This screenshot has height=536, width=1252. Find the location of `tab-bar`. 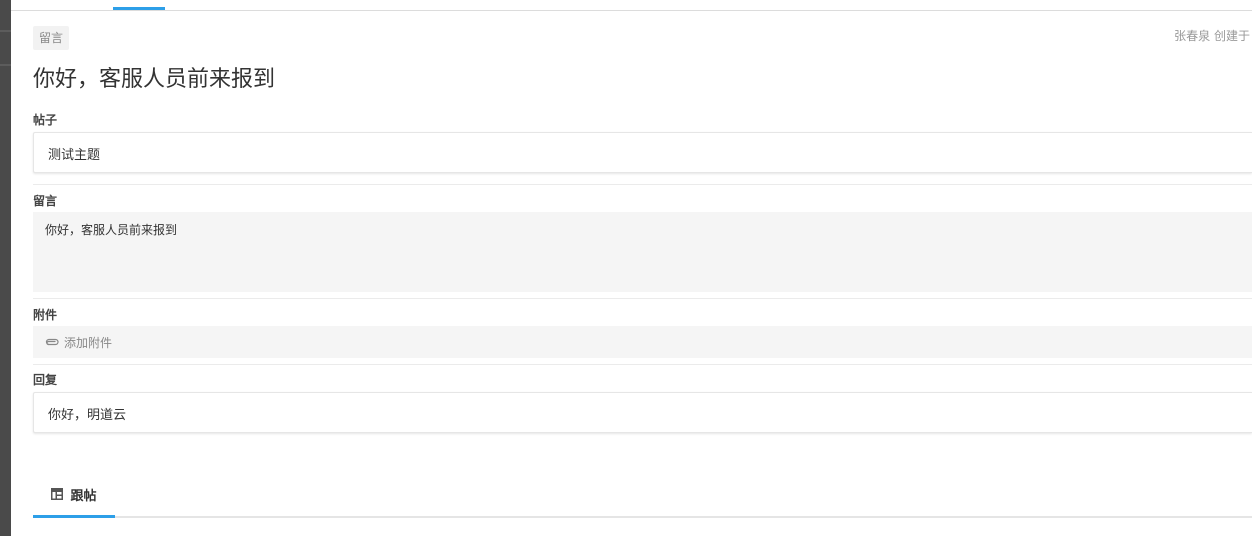

tab-bar is located at coordinates (642, 517).